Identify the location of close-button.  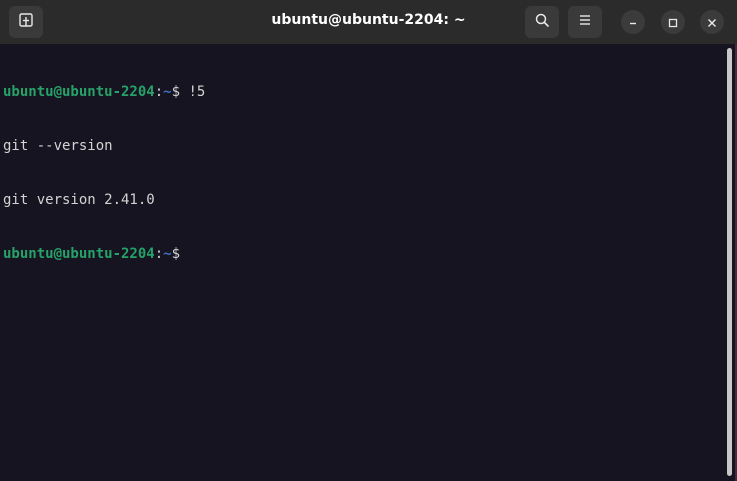
(712, 22).